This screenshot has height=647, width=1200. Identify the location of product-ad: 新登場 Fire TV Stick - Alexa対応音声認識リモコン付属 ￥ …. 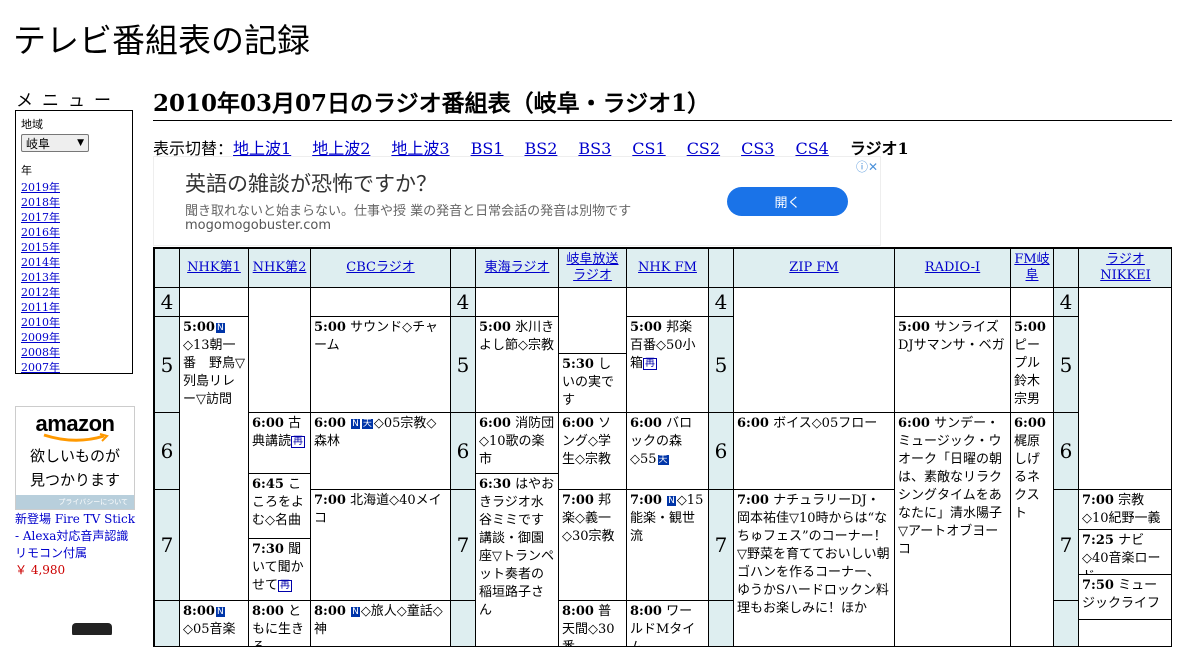
(76, 545).